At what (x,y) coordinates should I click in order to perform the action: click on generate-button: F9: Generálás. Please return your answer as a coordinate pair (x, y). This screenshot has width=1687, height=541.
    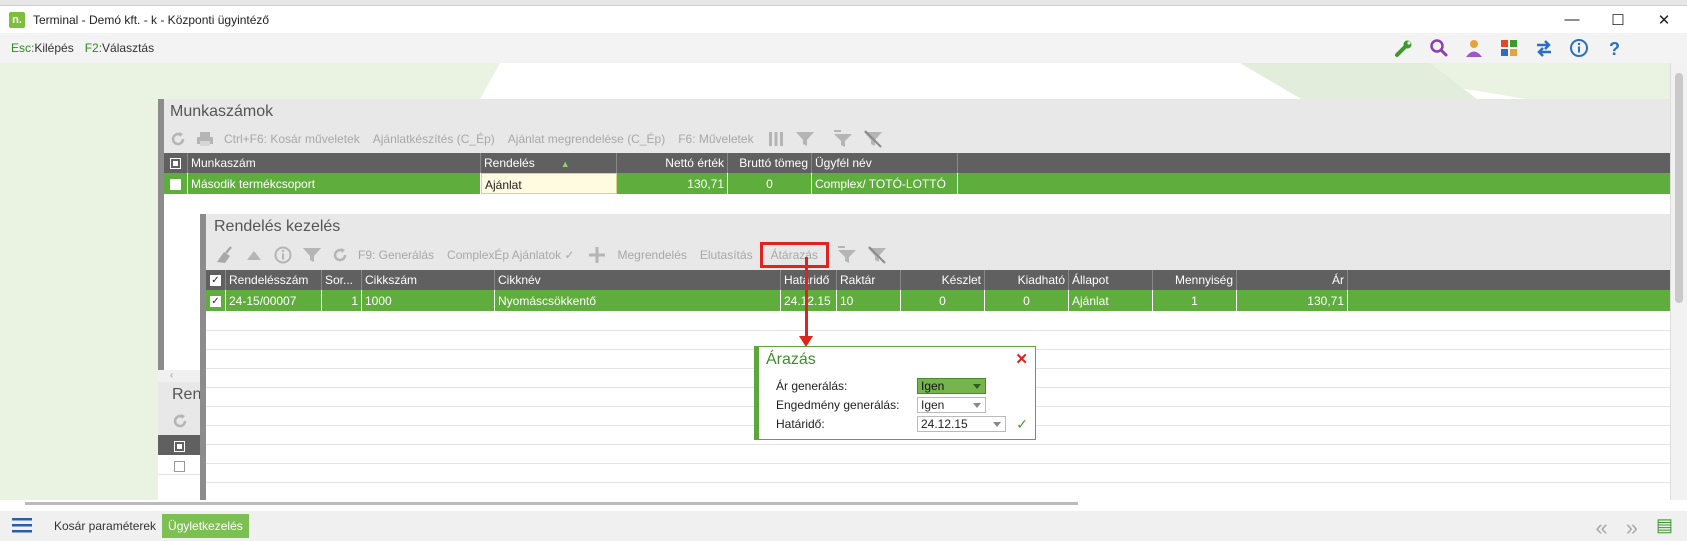
    Looking at the image, I should click on (396, 255).